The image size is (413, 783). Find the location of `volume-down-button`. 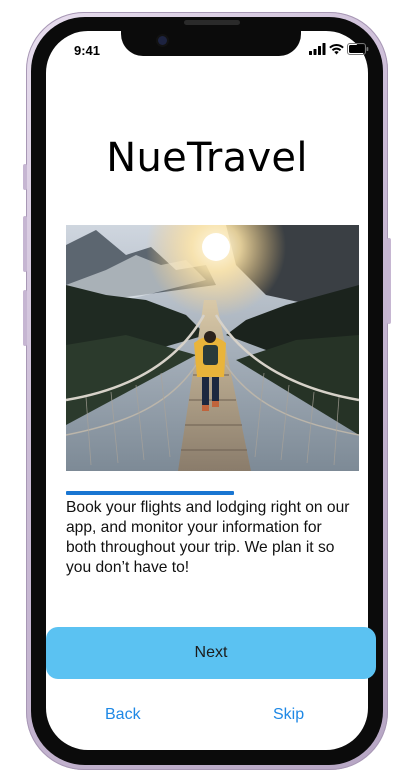

volume-down-button is located at coordinates (25, 318).